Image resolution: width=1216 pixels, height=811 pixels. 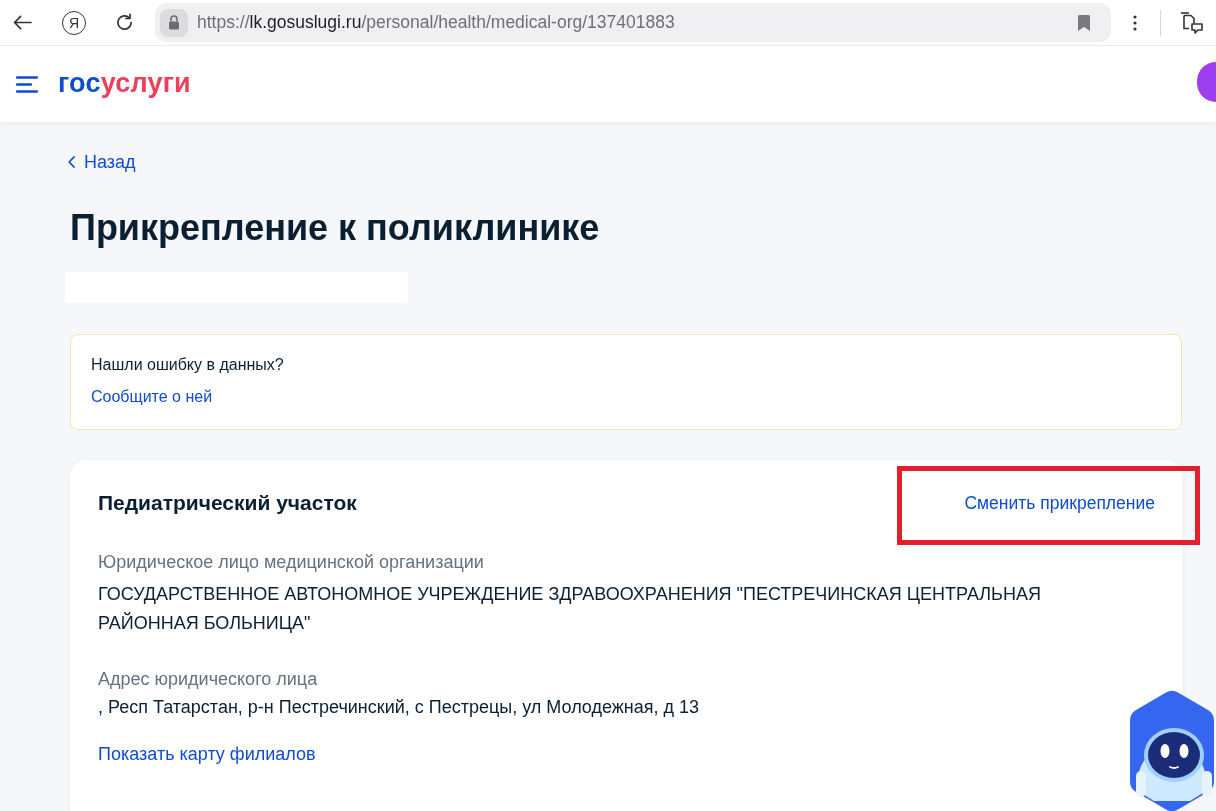 I want to click on back-arrow-icon, so click(x=22, y=22).